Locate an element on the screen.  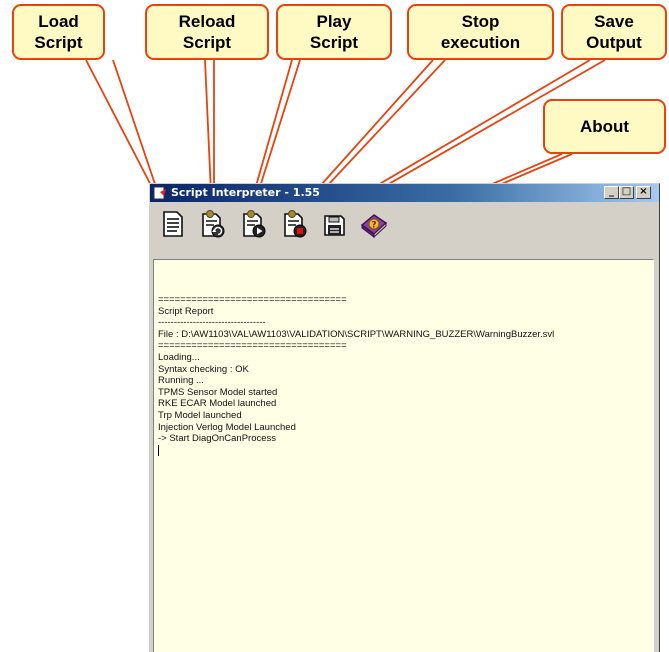
callout-play-line2: Script is located at coordinates (334, 42).